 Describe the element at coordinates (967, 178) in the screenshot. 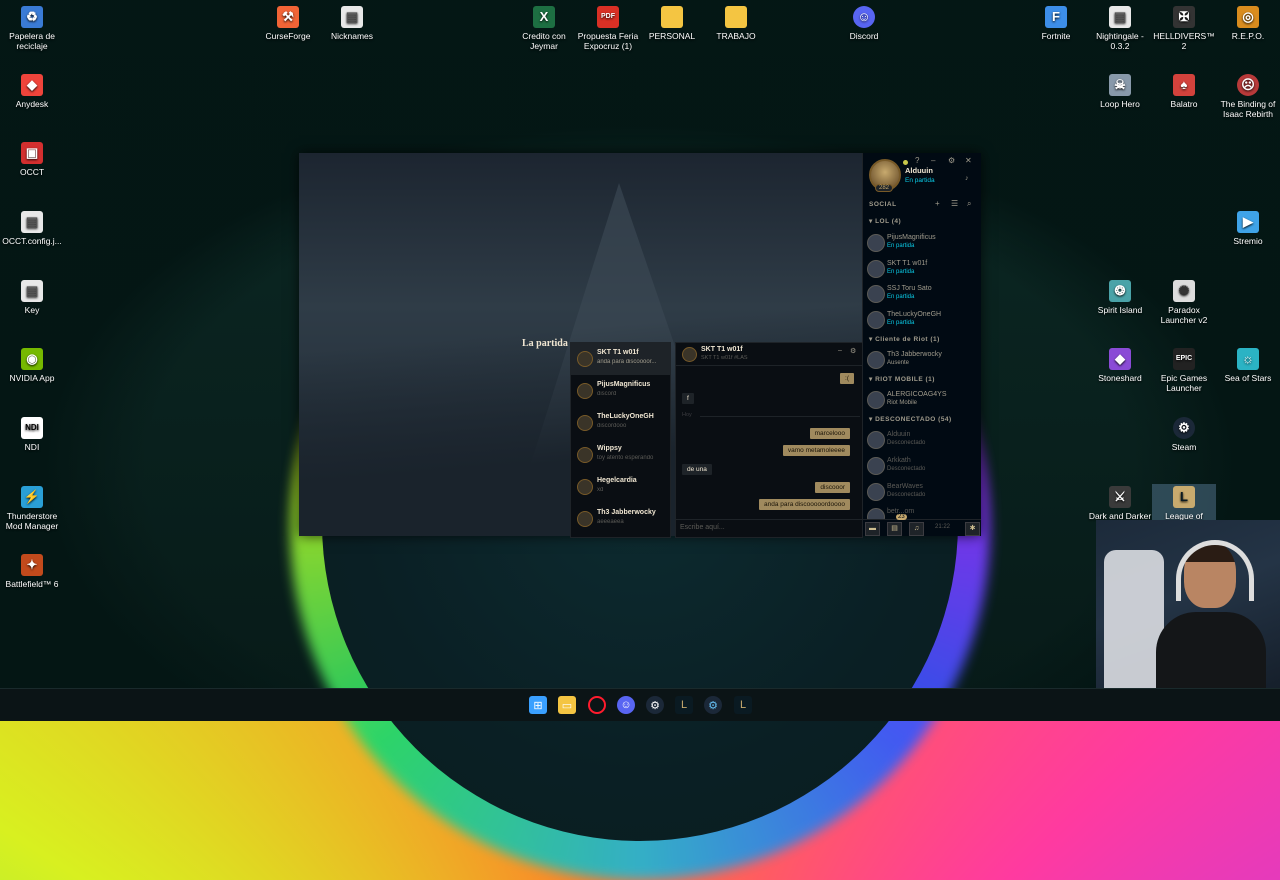

I see `notification-bell-icon: ♪` at that location.